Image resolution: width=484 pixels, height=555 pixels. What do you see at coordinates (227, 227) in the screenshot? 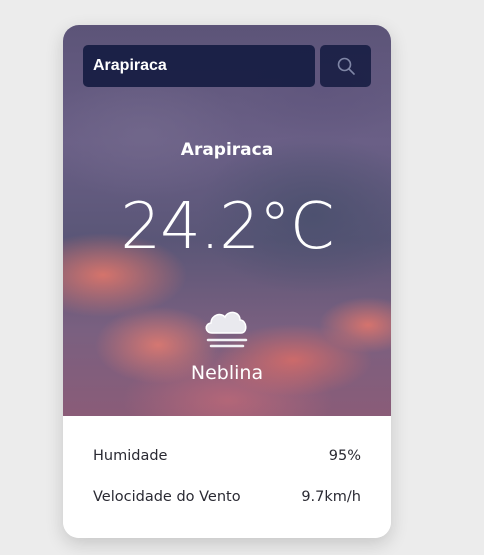
I see `temperature-value: 24.2°C` at bounding box center [227, 227].